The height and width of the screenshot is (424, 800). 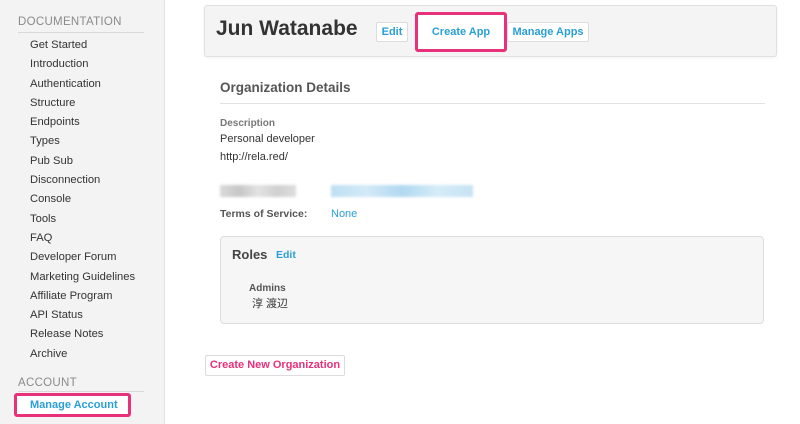 What do you see at coordinates (492, 103) in the screenshot?
I see `section-divider` at bounding box center [492, 103].